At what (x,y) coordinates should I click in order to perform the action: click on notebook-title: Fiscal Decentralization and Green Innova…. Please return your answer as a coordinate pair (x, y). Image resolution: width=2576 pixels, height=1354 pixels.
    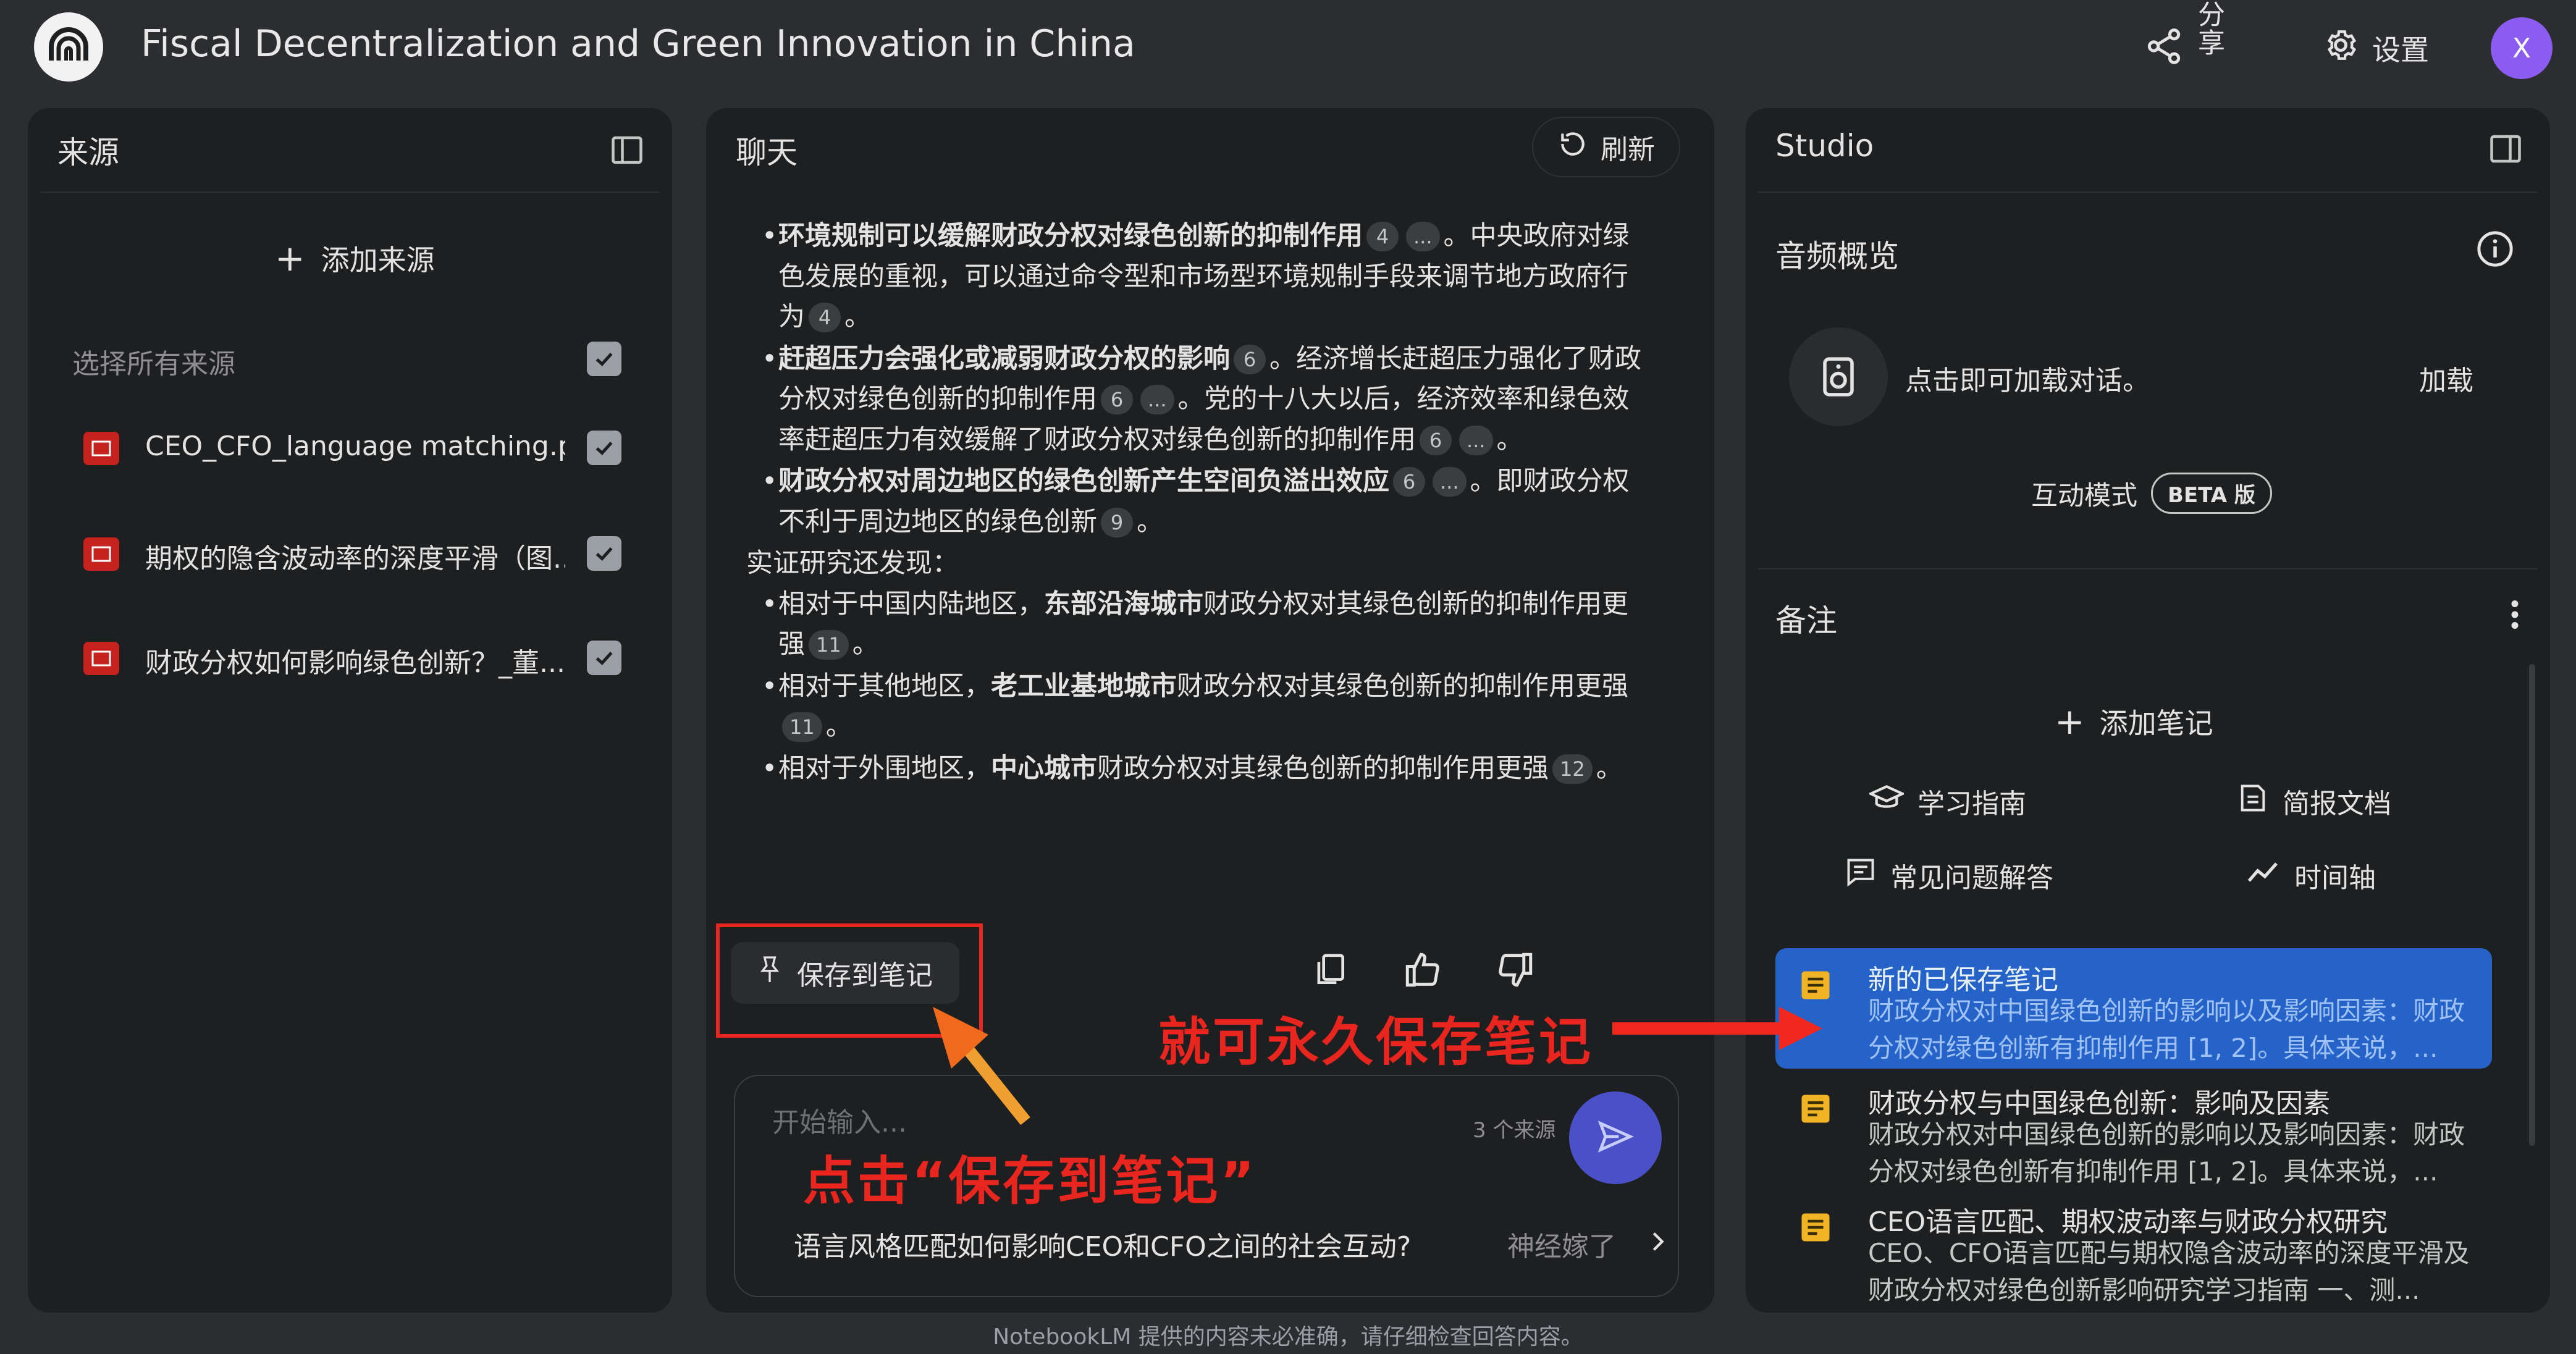
    Looking at the image, I should click on (638, 43).